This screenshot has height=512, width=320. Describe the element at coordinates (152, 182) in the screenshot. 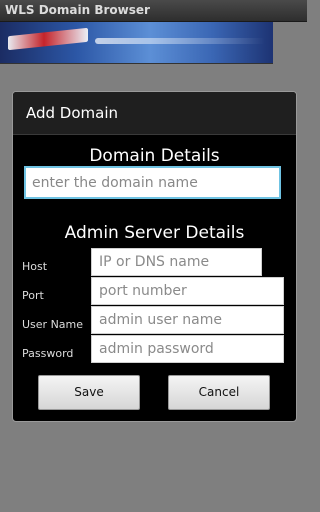

I see `domain-name-input` at that location.